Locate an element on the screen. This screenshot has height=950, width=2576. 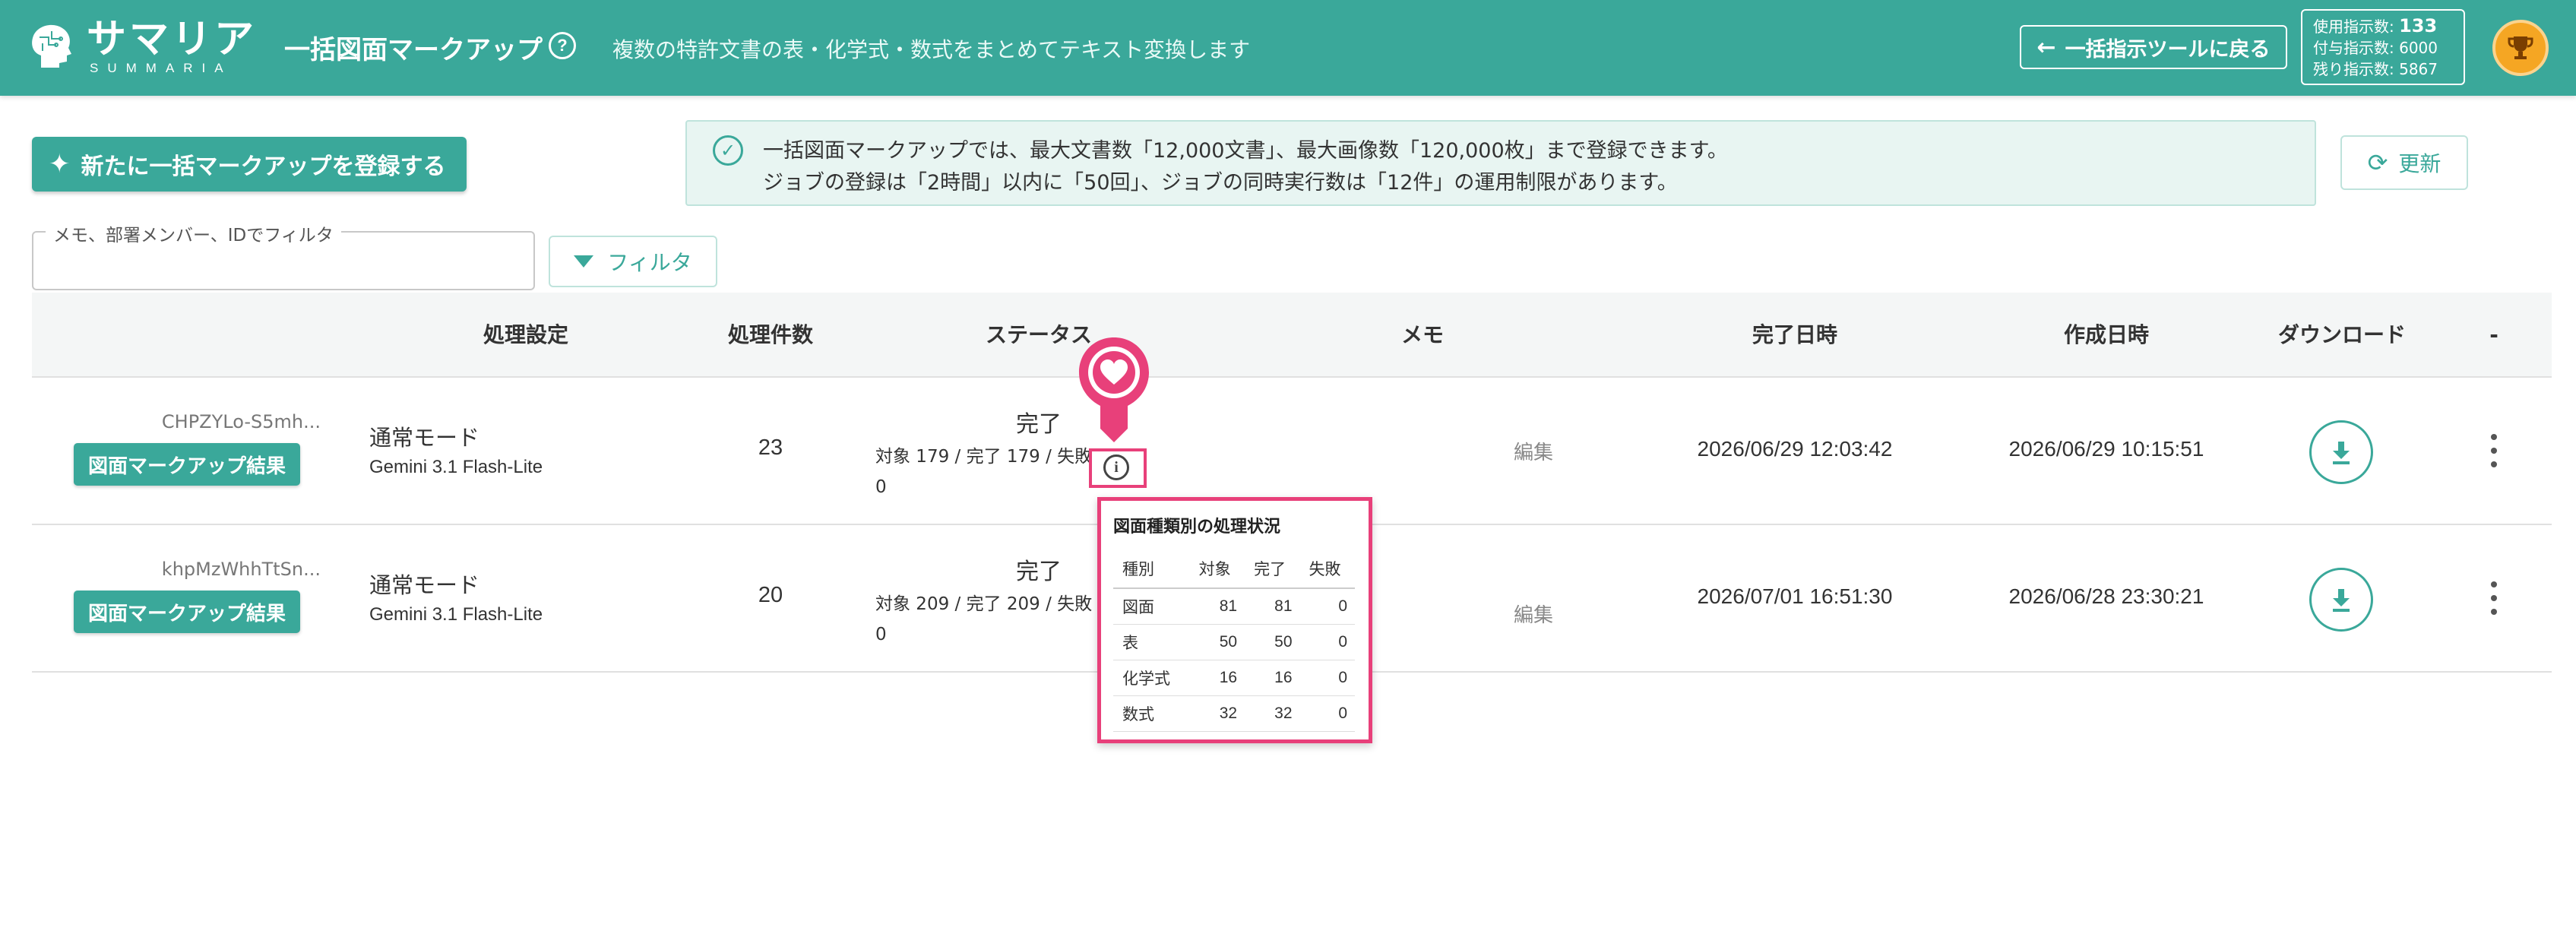
heart-marker-icon is located at coordinates (1114, 389).